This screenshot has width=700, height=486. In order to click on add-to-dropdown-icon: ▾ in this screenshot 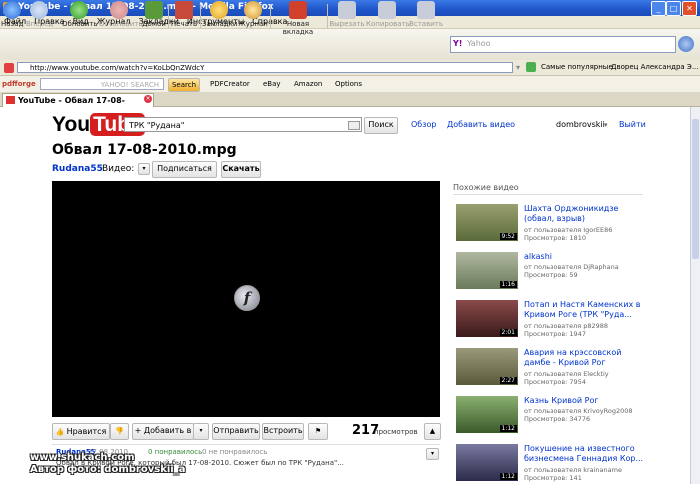, I will do `click(201, 431)`.